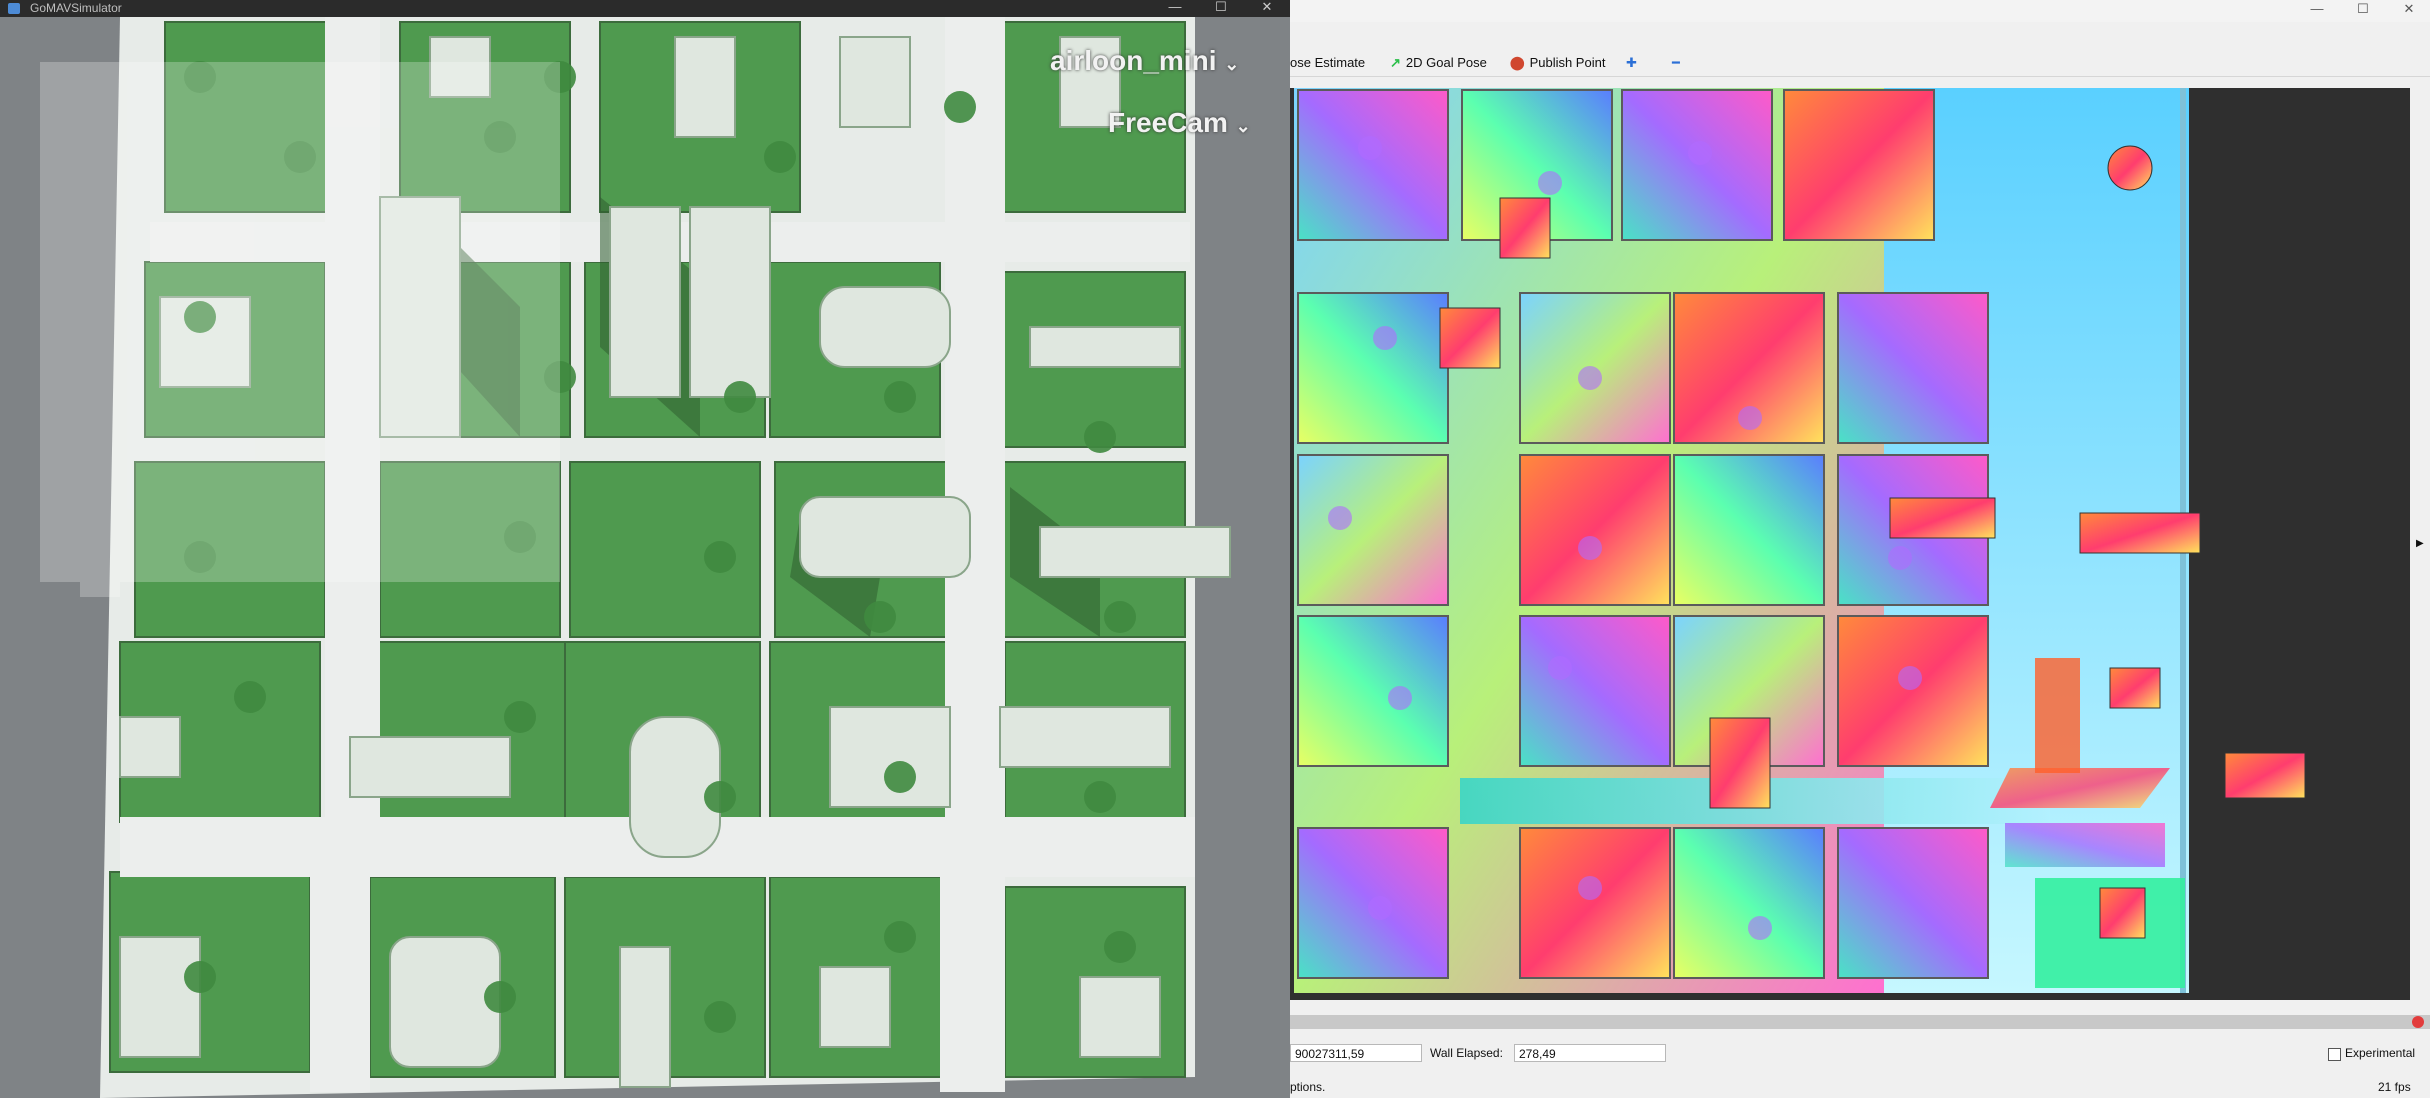 The image size is (2430, 1098). I want to click on camera-select-value: FreeCam, so click(1168, 122).